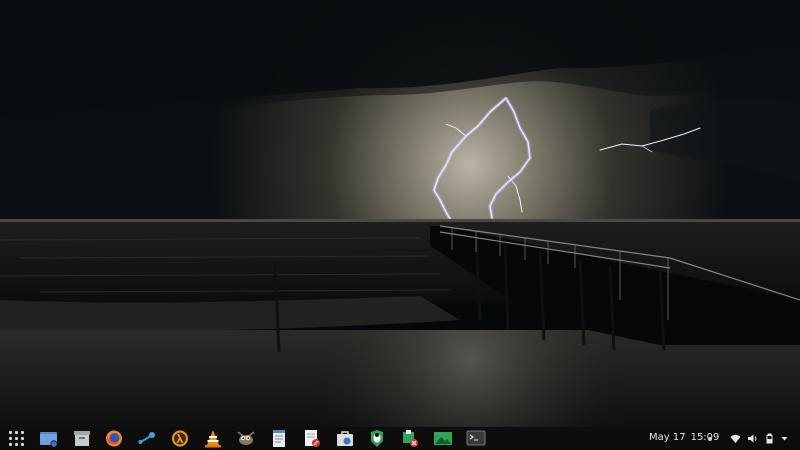 The image size is (800, 450). I want to click on volume-icon, so click(752, 438).